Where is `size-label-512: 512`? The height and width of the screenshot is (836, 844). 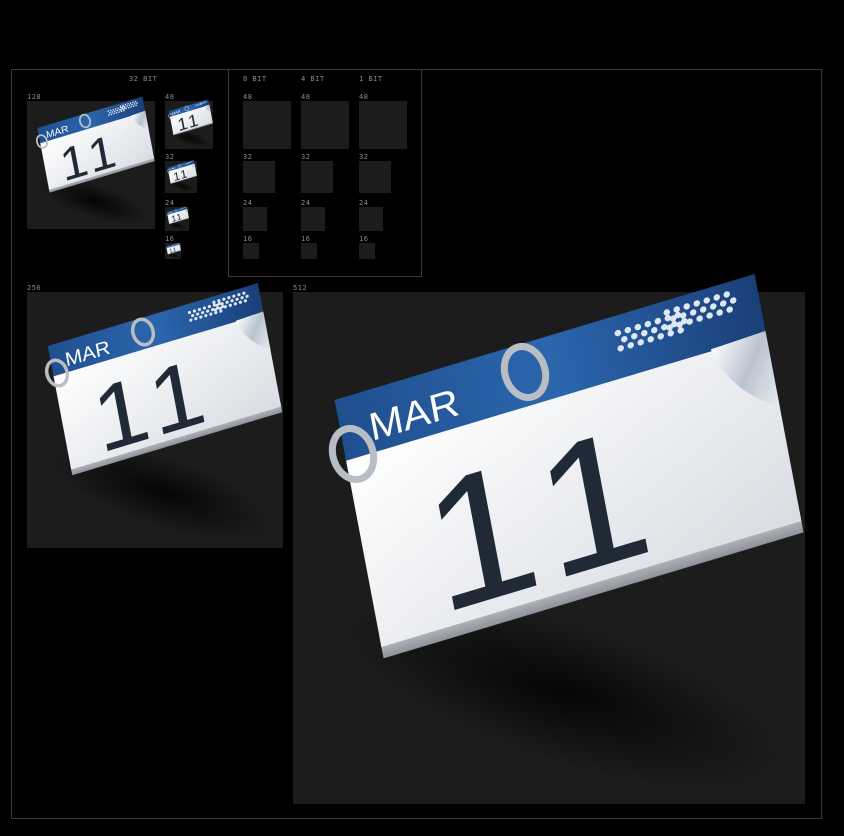
size-label-512: 512 is located at coordinates (300, 288).